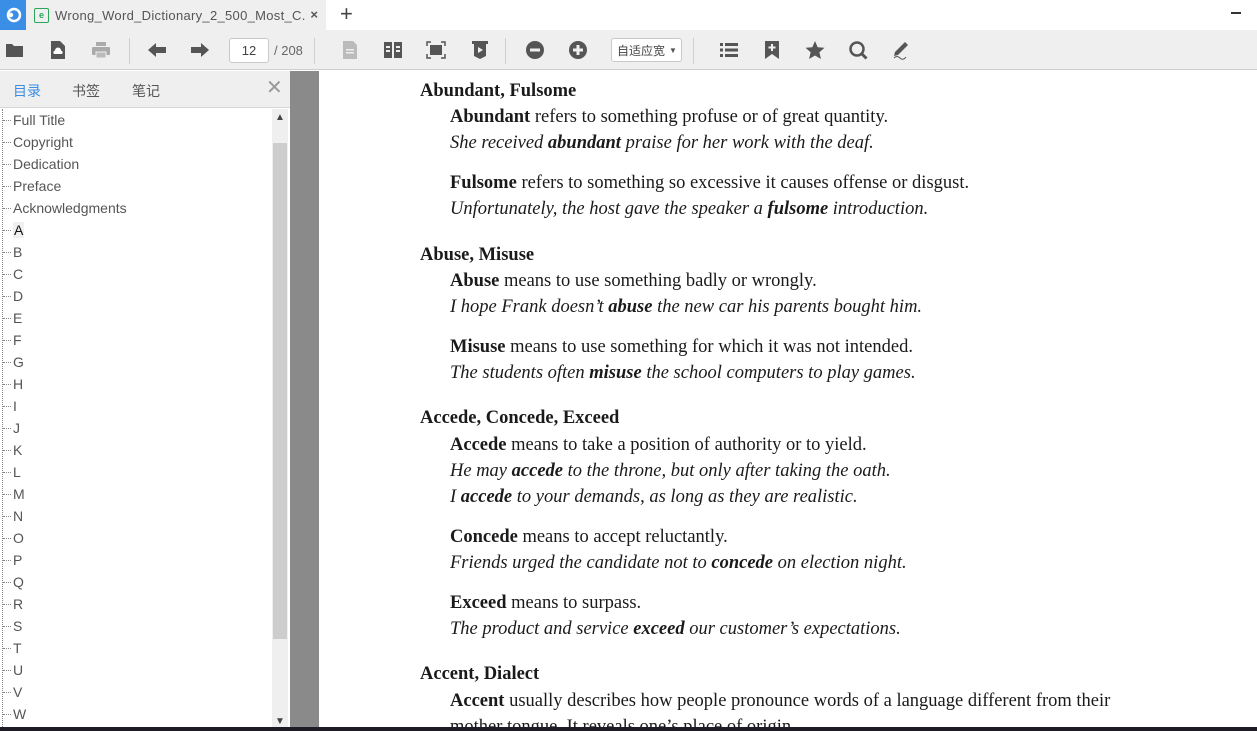  What do you see at coordinates (19, 230) in the screenshot?
I see `toc-item-label: A` at bounding box center [19, 230].